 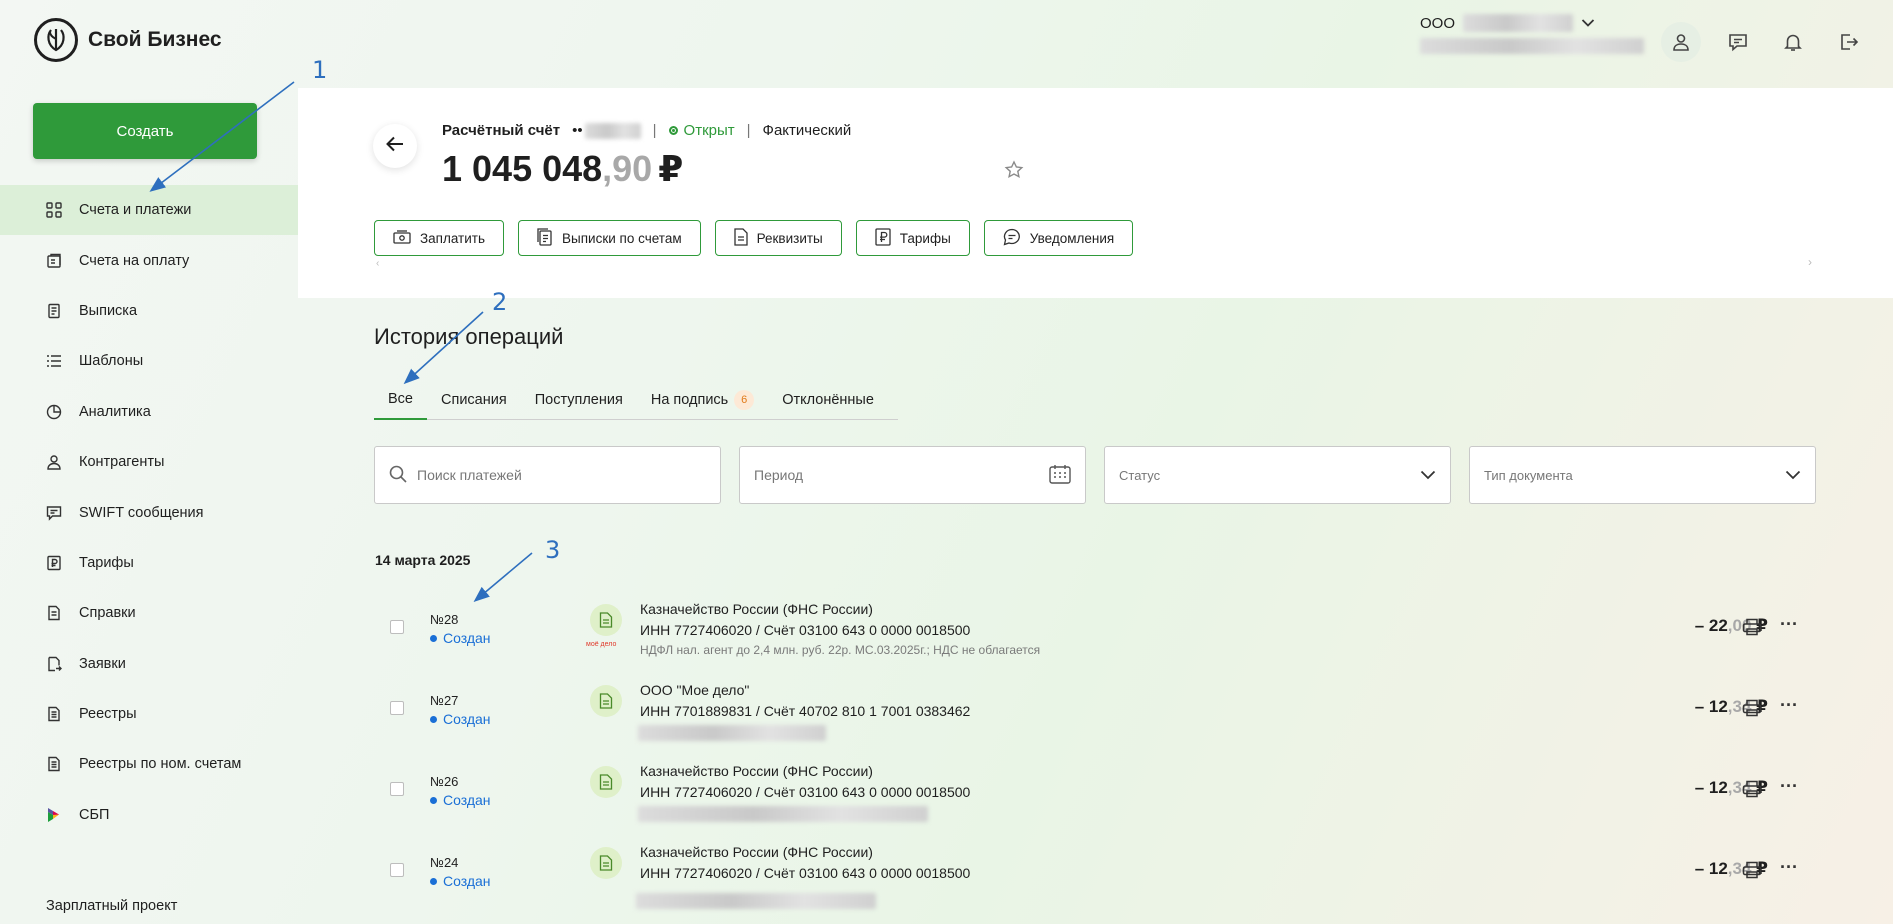 What do you see at coordinates (54, 513) in the screenshot?
I see `message-icon` at bounding box center [54, 513].